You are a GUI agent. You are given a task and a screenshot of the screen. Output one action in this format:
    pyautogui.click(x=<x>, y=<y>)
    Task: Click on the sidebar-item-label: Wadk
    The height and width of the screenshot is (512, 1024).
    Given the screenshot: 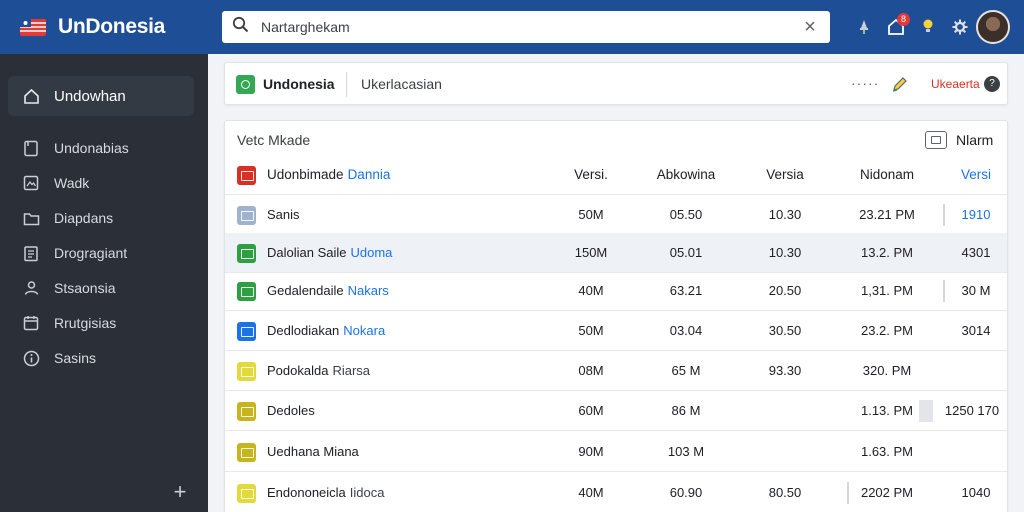 What is the action you would take?
    pyautogui.click(x=72, y=183)
    